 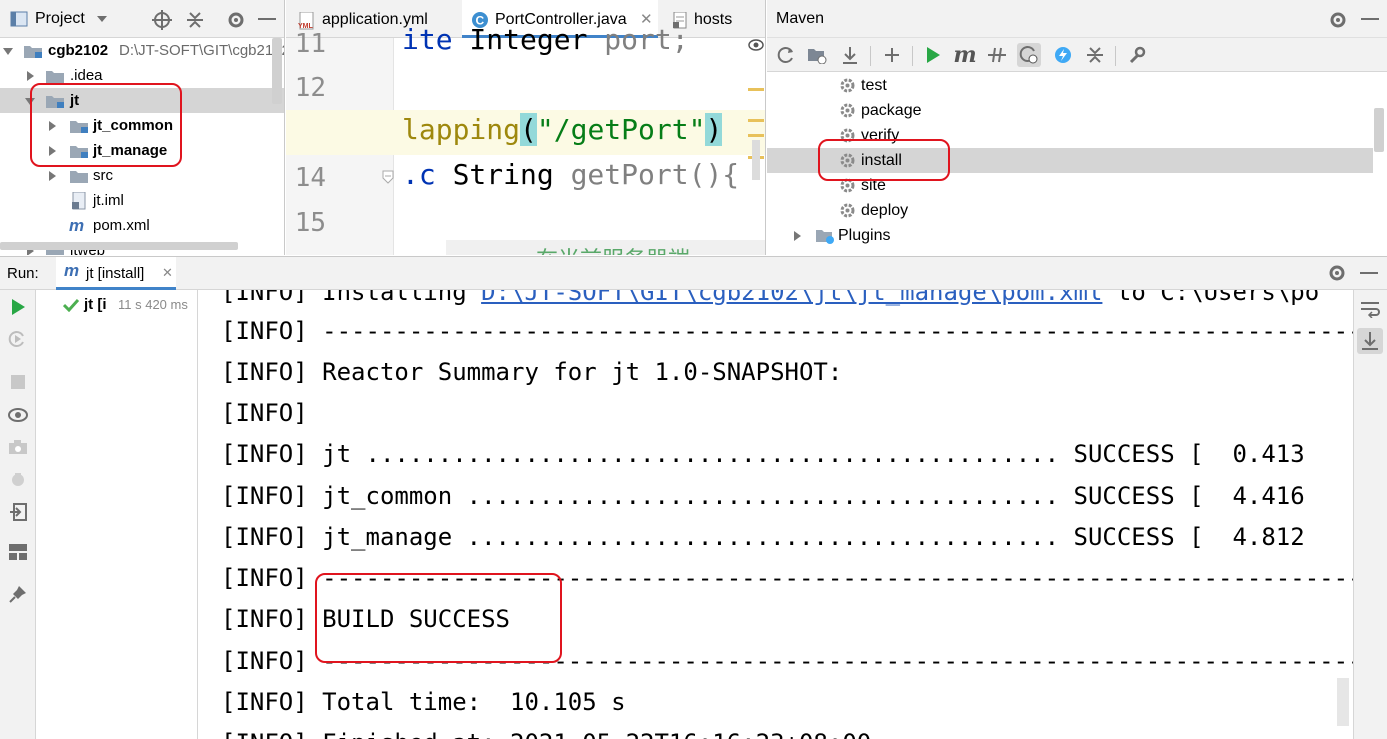 I want to click on exit-icon, so click(x=18, y=512).